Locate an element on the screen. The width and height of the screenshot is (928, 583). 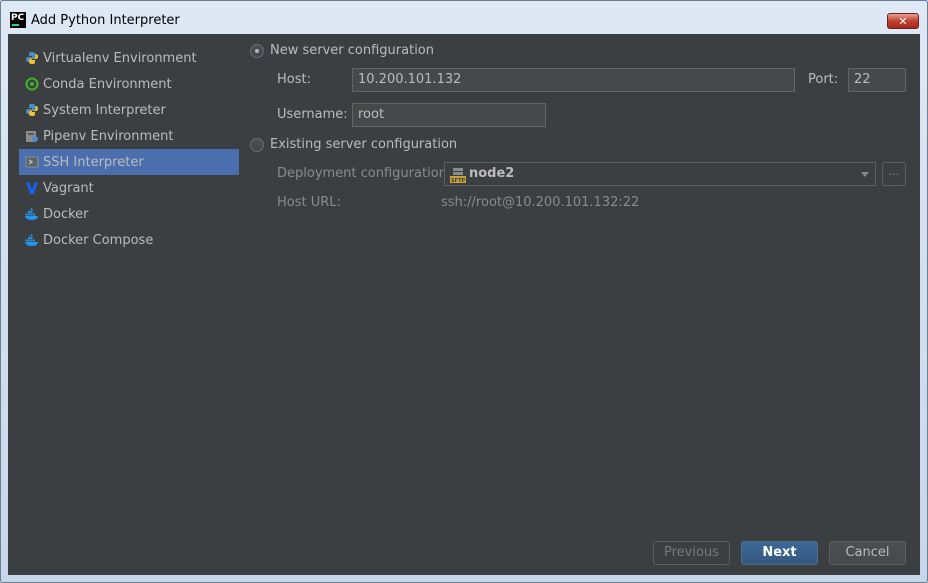
radio-selected-dot is located at coordinates (257, 51).